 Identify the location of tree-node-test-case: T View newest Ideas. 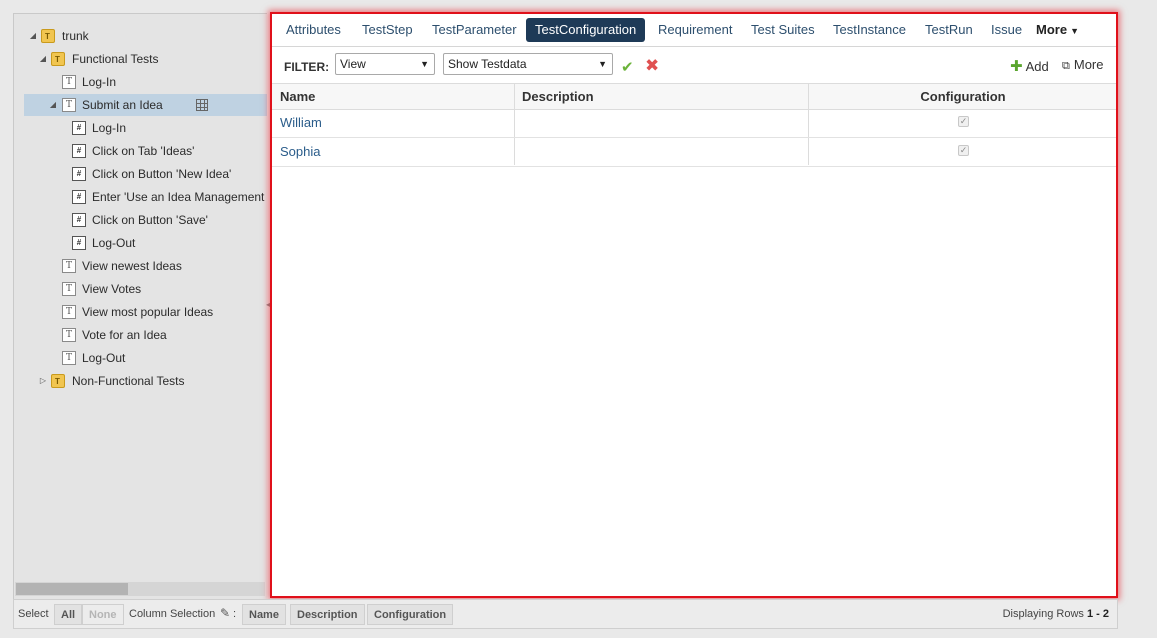
(140, 266).